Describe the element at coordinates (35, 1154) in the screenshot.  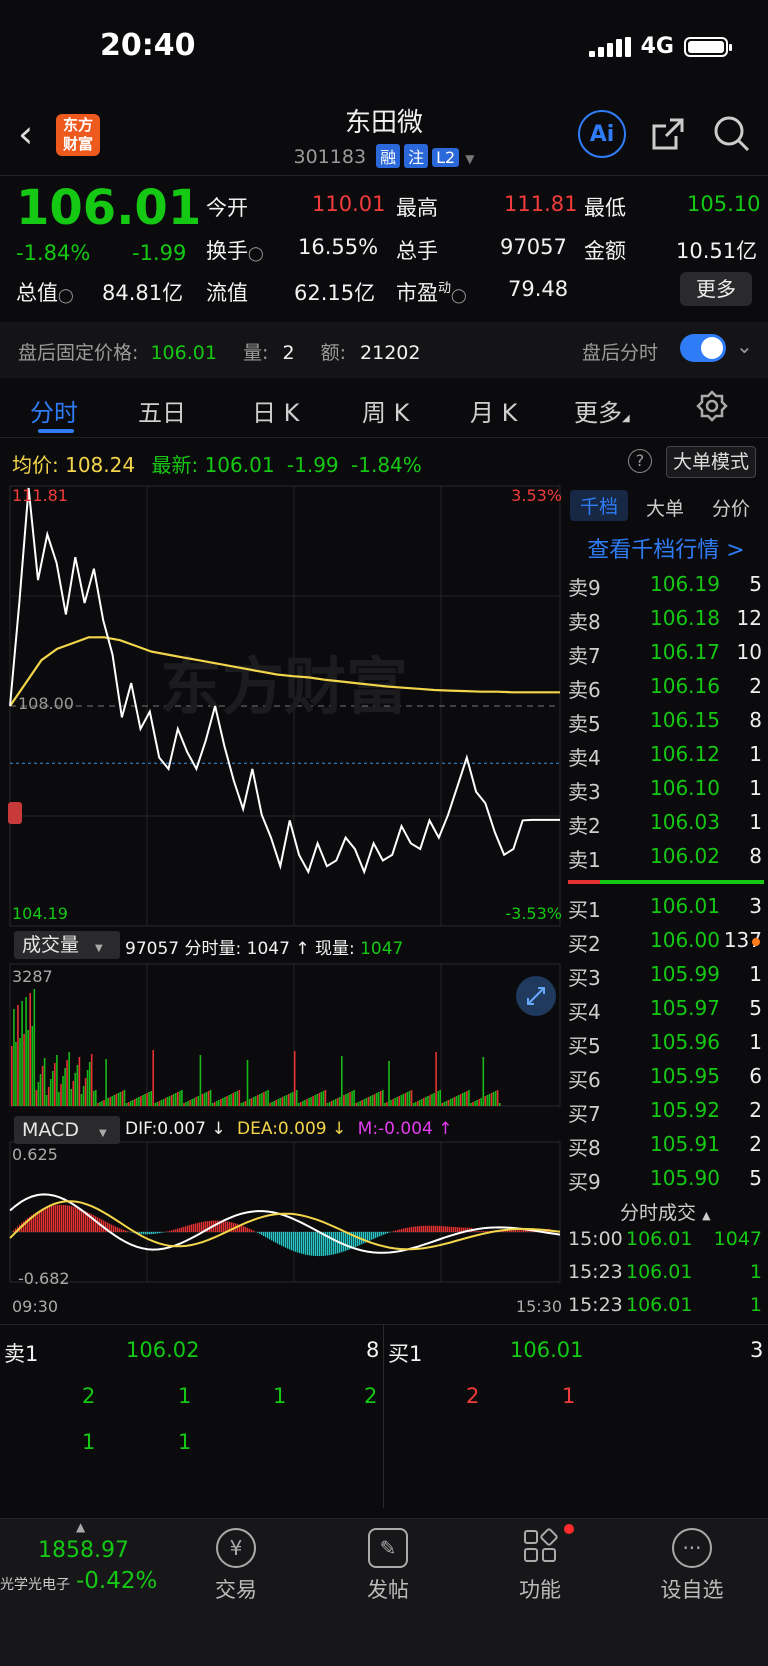
I see `macd-top-label: 0.625` at that location.